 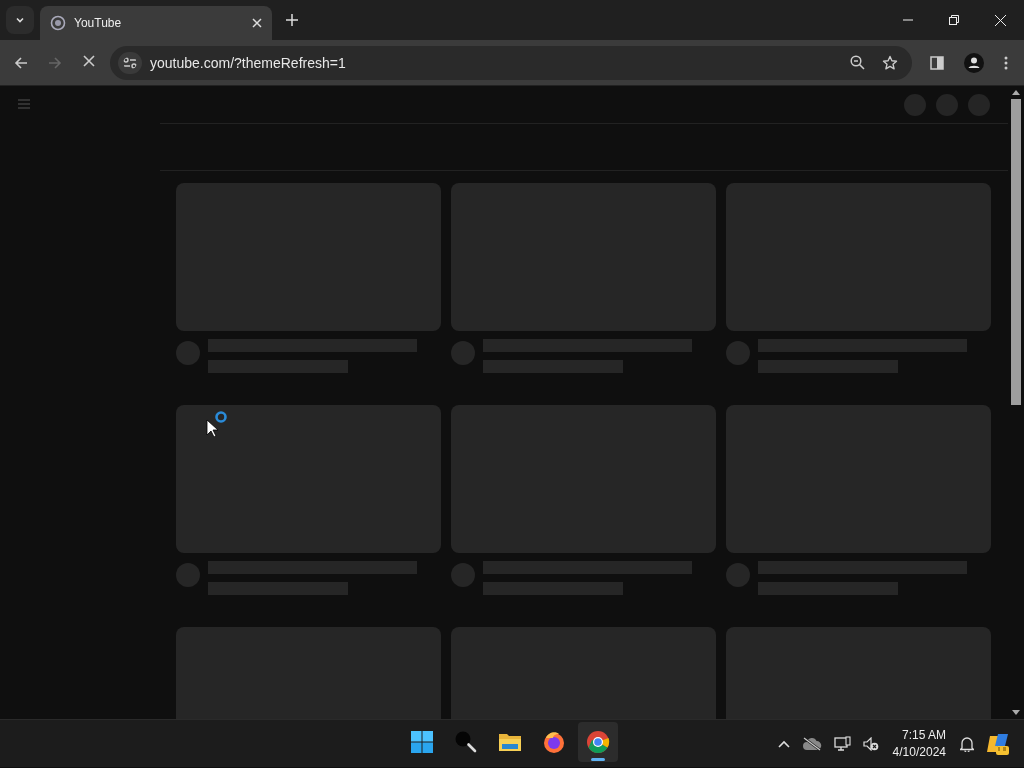 I want to click on copilot-icon, so click(x=998, y=743).